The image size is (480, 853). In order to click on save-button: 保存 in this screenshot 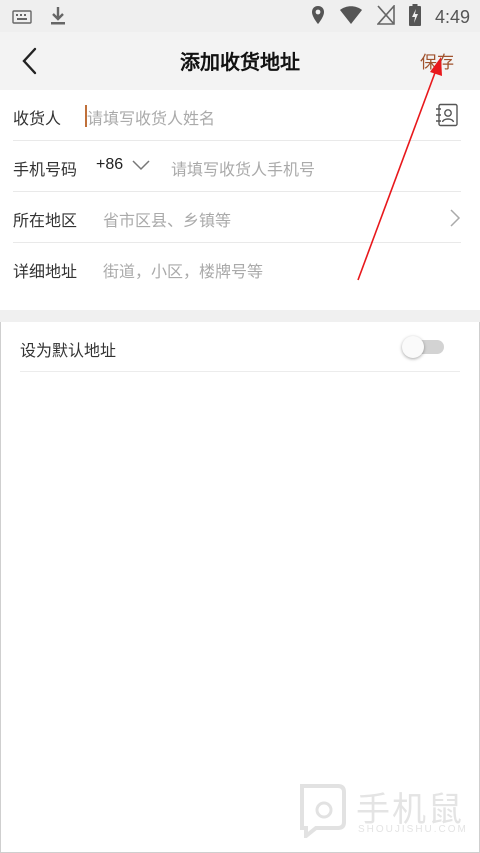, I will do `click(437, 60)`.